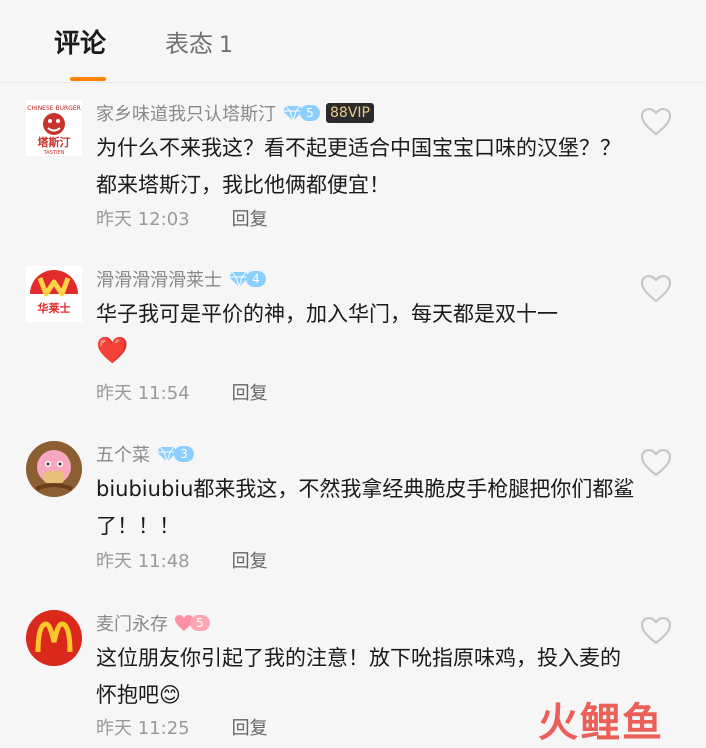 The height and width of the screenshot is (748, 706). I want to click on comment-meta: 昨天 12:03 回复, so click(182, 218).